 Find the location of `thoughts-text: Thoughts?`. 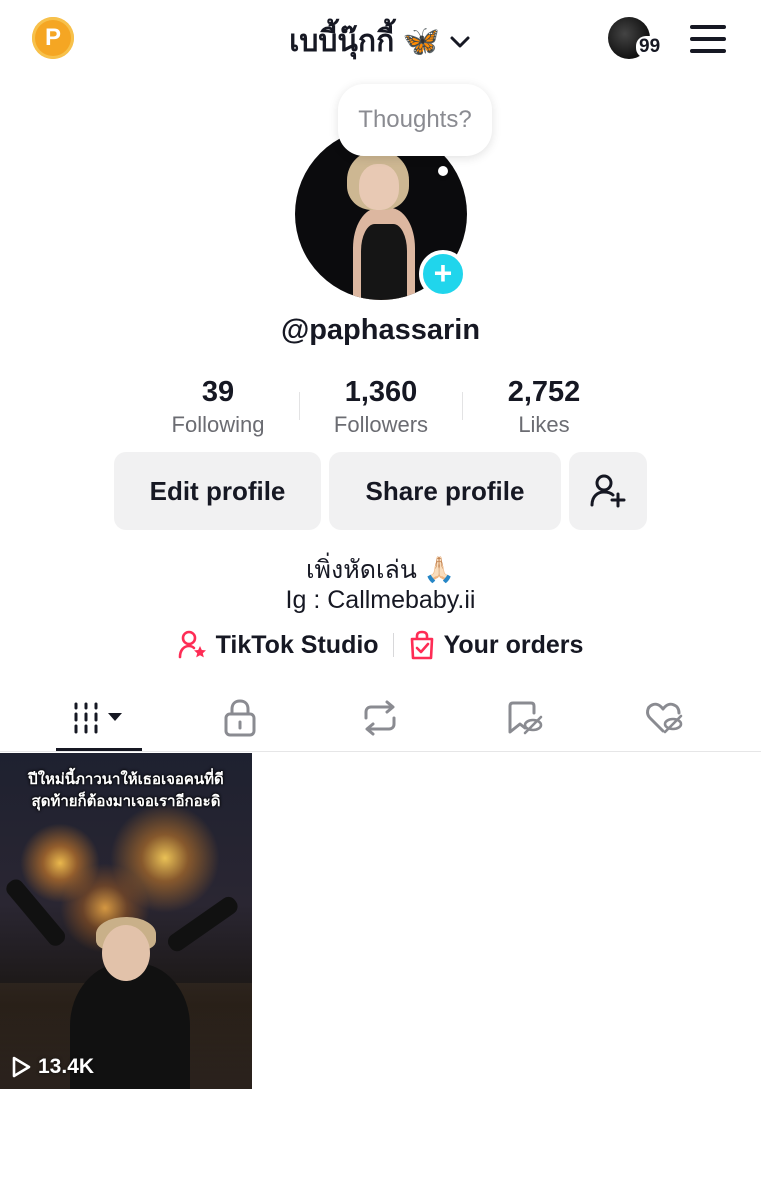

thoughts-text: Thoughts? is located at coordinates (415, 119).